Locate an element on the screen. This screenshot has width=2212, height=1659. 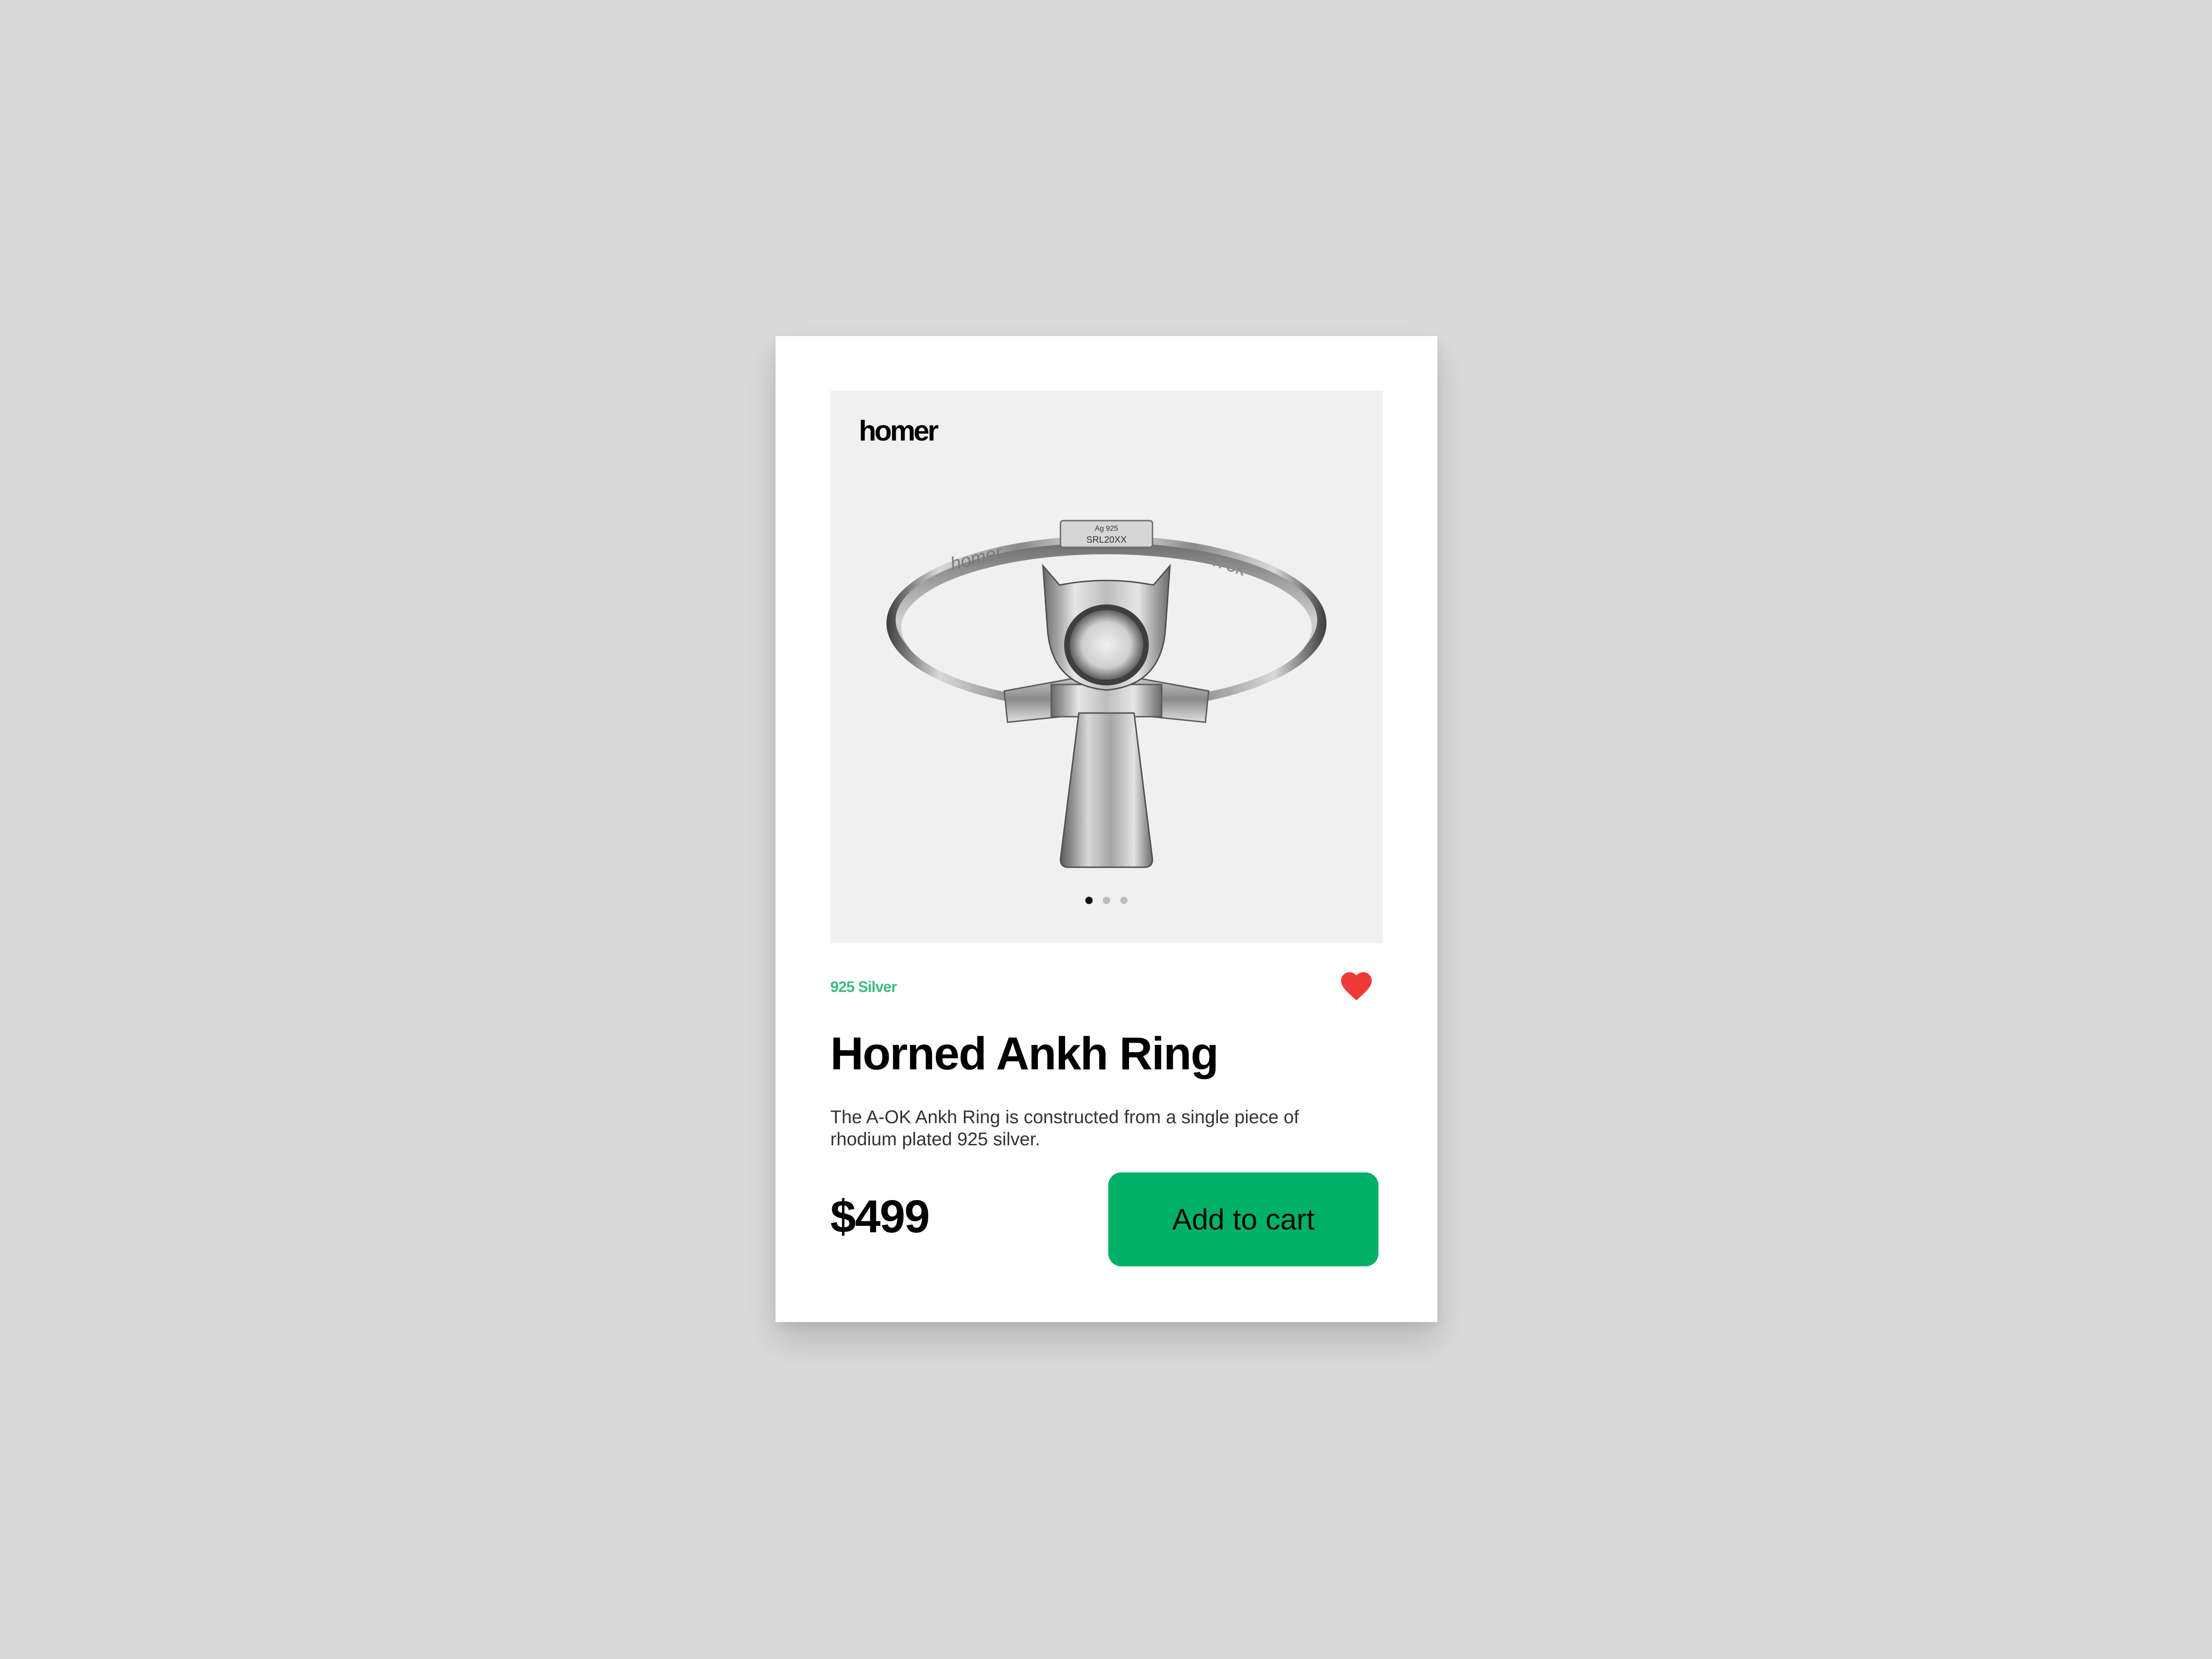
head-hole is located at coordinates (1106, 645).